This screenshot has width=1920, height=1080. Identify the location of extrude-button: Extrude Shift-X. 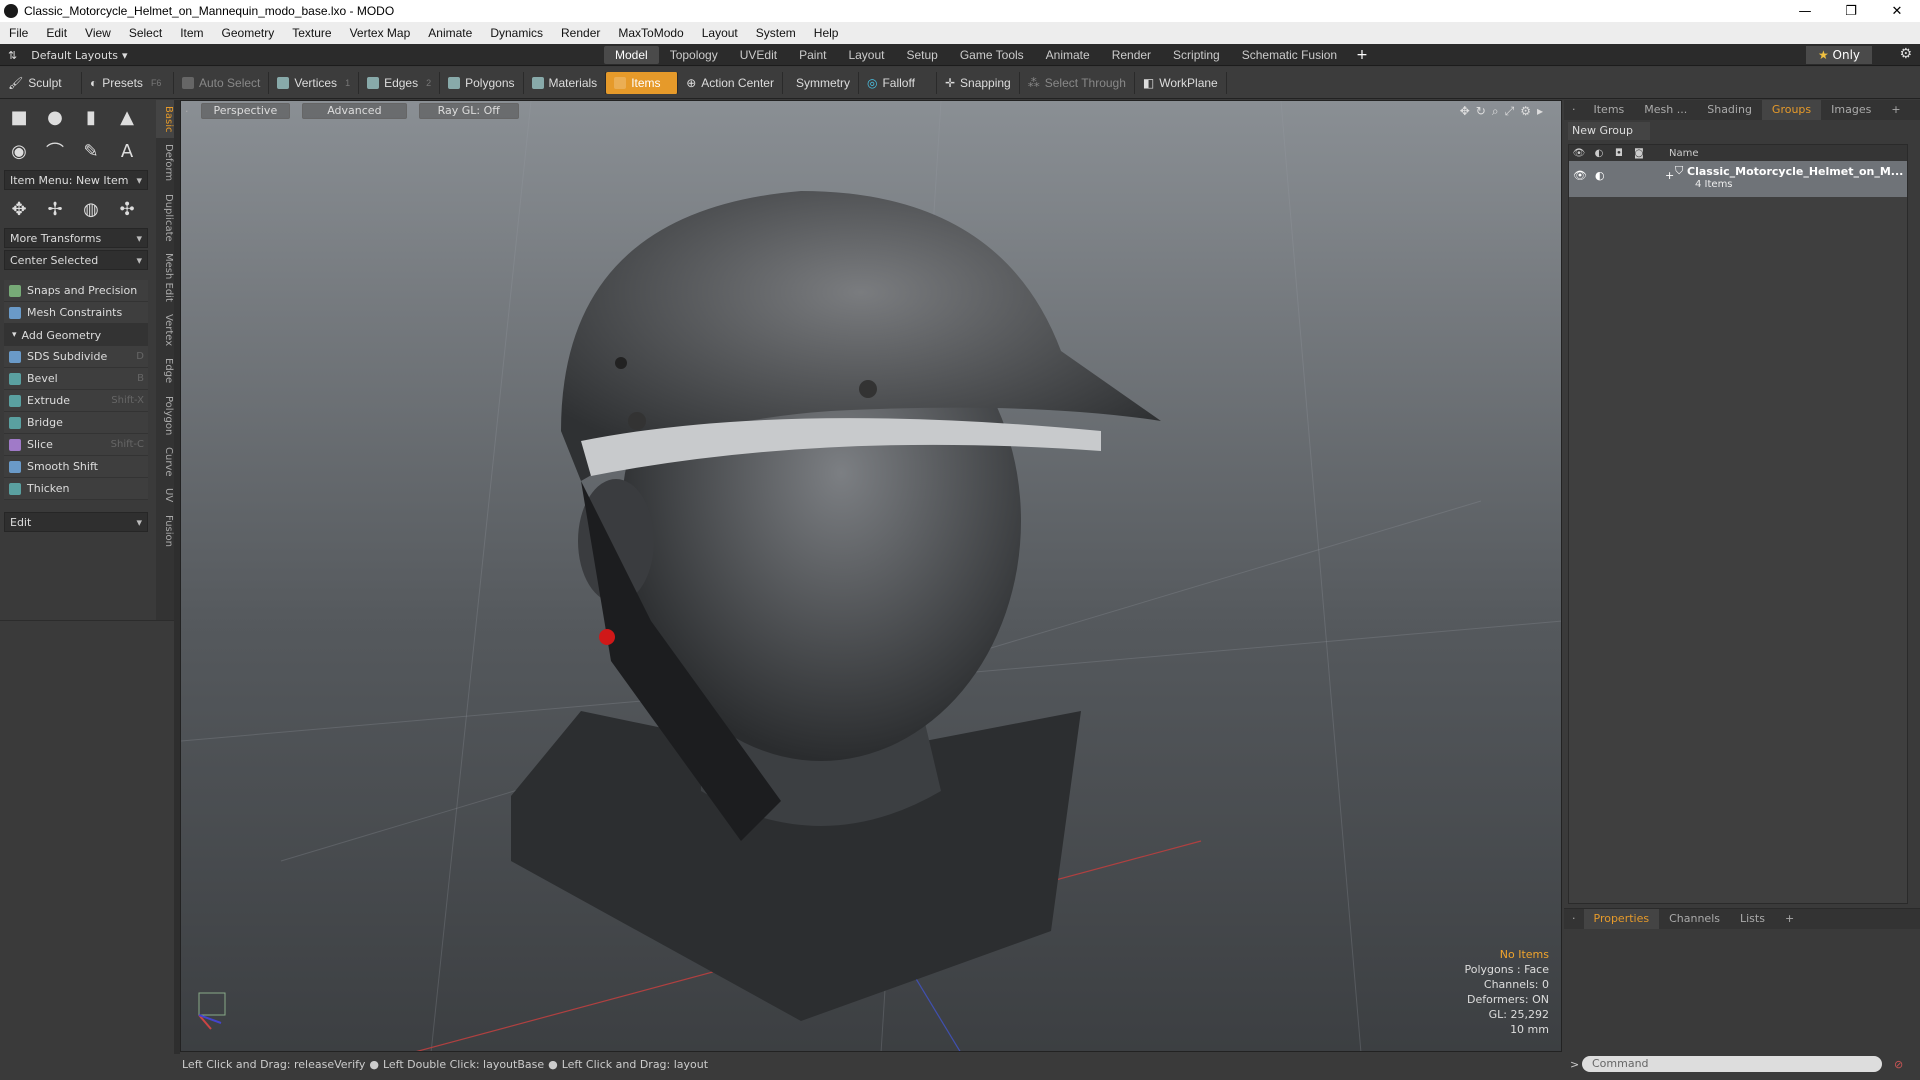
(76, 401).